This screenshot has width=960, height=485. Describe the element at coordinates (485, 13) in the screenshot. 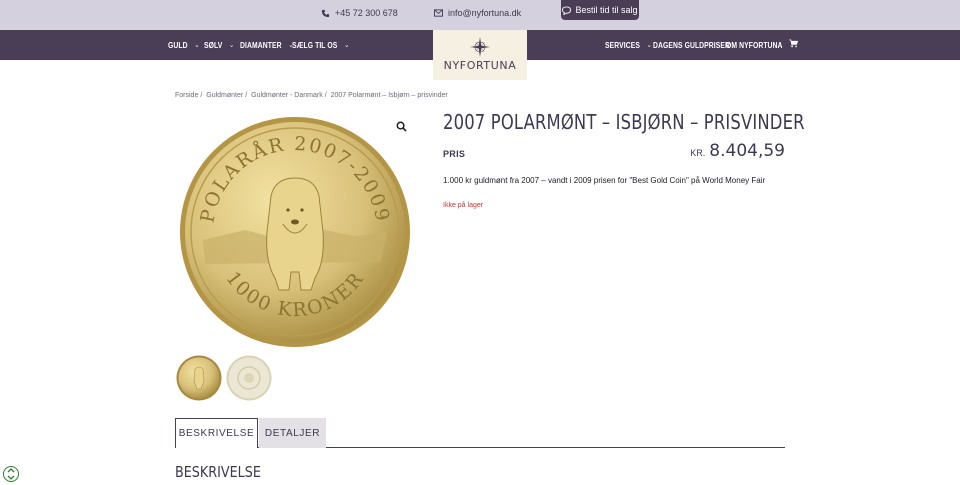

I see `email-address: info@nyfortuna.dk` at that location.